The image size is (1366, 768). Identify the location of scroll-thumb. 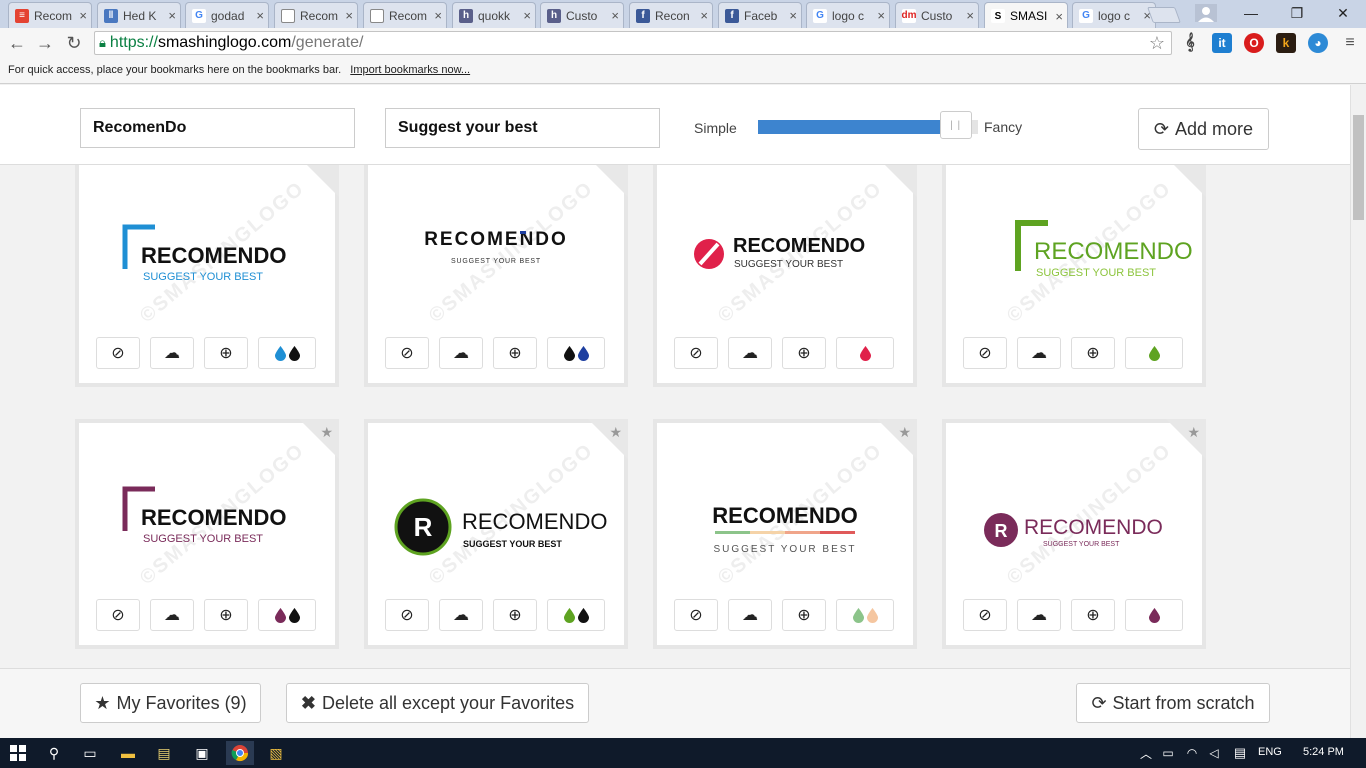
(1358, 167).